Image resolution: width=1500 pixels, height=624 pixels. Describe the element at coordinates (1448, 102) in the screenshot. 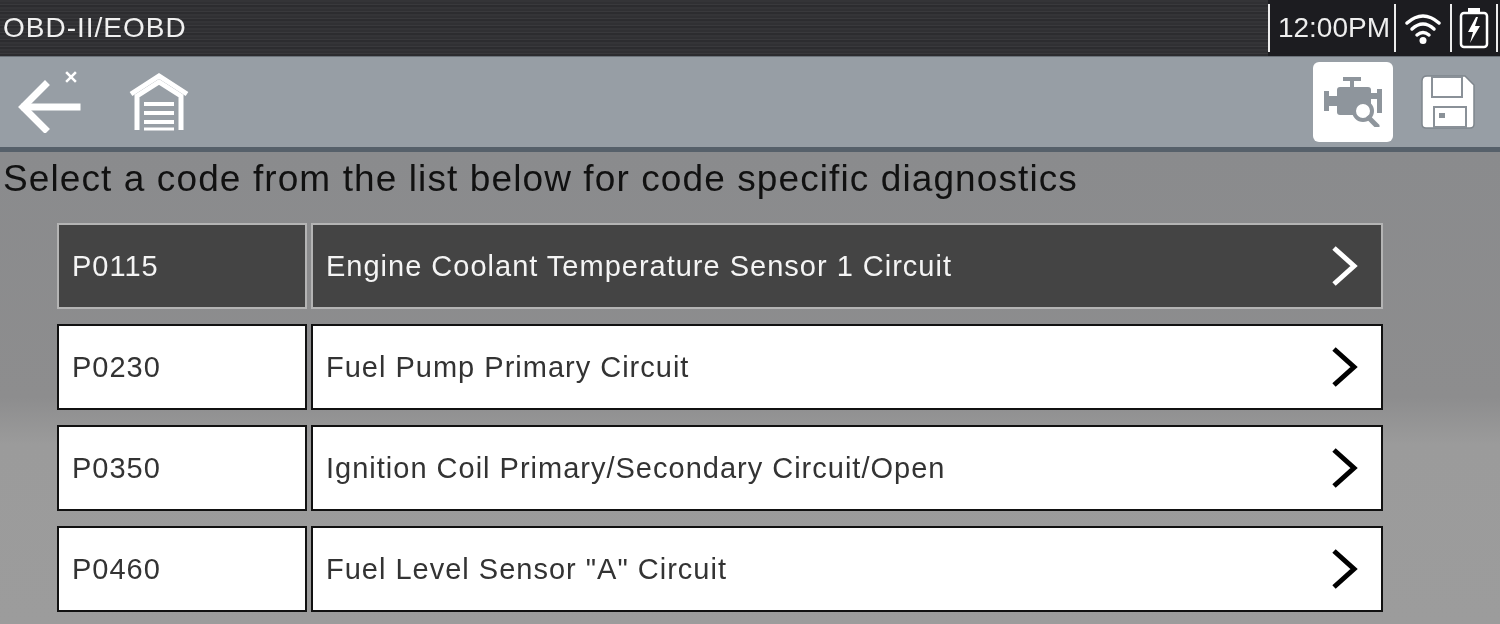

I see `save-button` at that location.